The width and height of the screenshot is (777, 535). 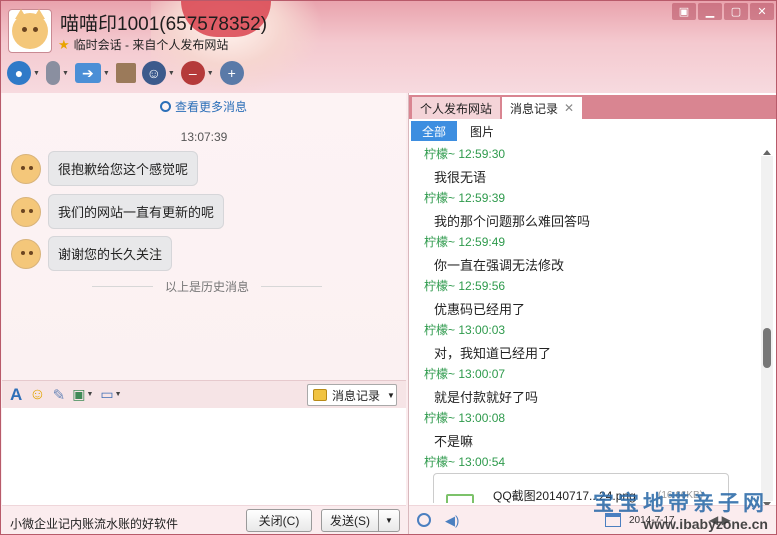 I want to click on message-history-label: 消息记录, so click(x=356, y=395).